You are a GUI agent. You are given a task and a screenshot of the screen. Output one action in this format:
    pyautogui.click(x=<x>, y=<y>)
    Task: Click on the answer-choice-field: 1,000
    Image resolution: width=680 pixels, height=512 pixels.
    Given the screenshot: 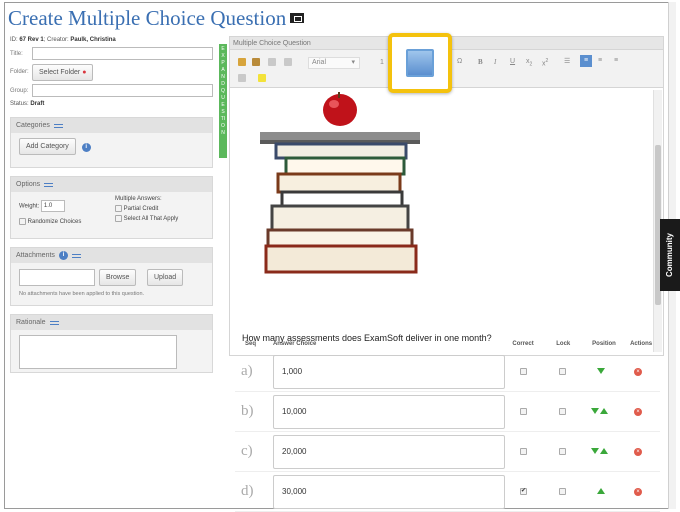 What is the action you would take?
    pyautogui.click(x=389, y=371)
    